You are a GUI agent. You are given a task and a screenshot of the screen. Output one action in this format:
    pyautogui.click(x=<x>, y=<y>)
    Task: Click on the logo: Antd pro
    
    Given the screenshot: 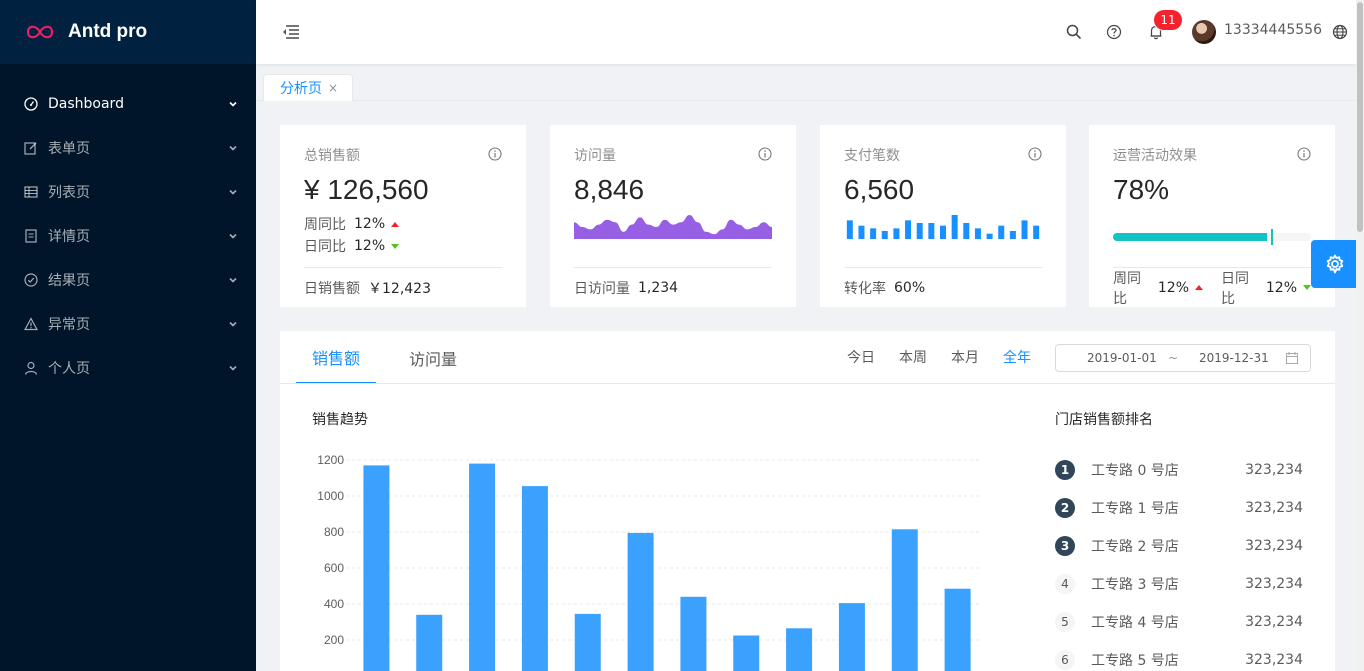 What is the action you would take?
    pyautogui.click(x=128, y=32)
    